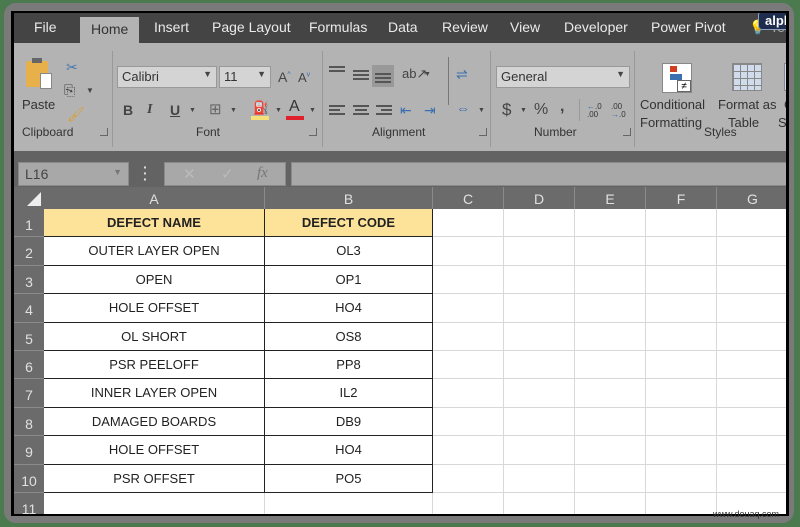 Image resolution: width=800 pixels, height=527 pixels. What do you see at coordinates (349, 503) in the screenshot?
I see `cell-b11` at bounding box center [349, 503].